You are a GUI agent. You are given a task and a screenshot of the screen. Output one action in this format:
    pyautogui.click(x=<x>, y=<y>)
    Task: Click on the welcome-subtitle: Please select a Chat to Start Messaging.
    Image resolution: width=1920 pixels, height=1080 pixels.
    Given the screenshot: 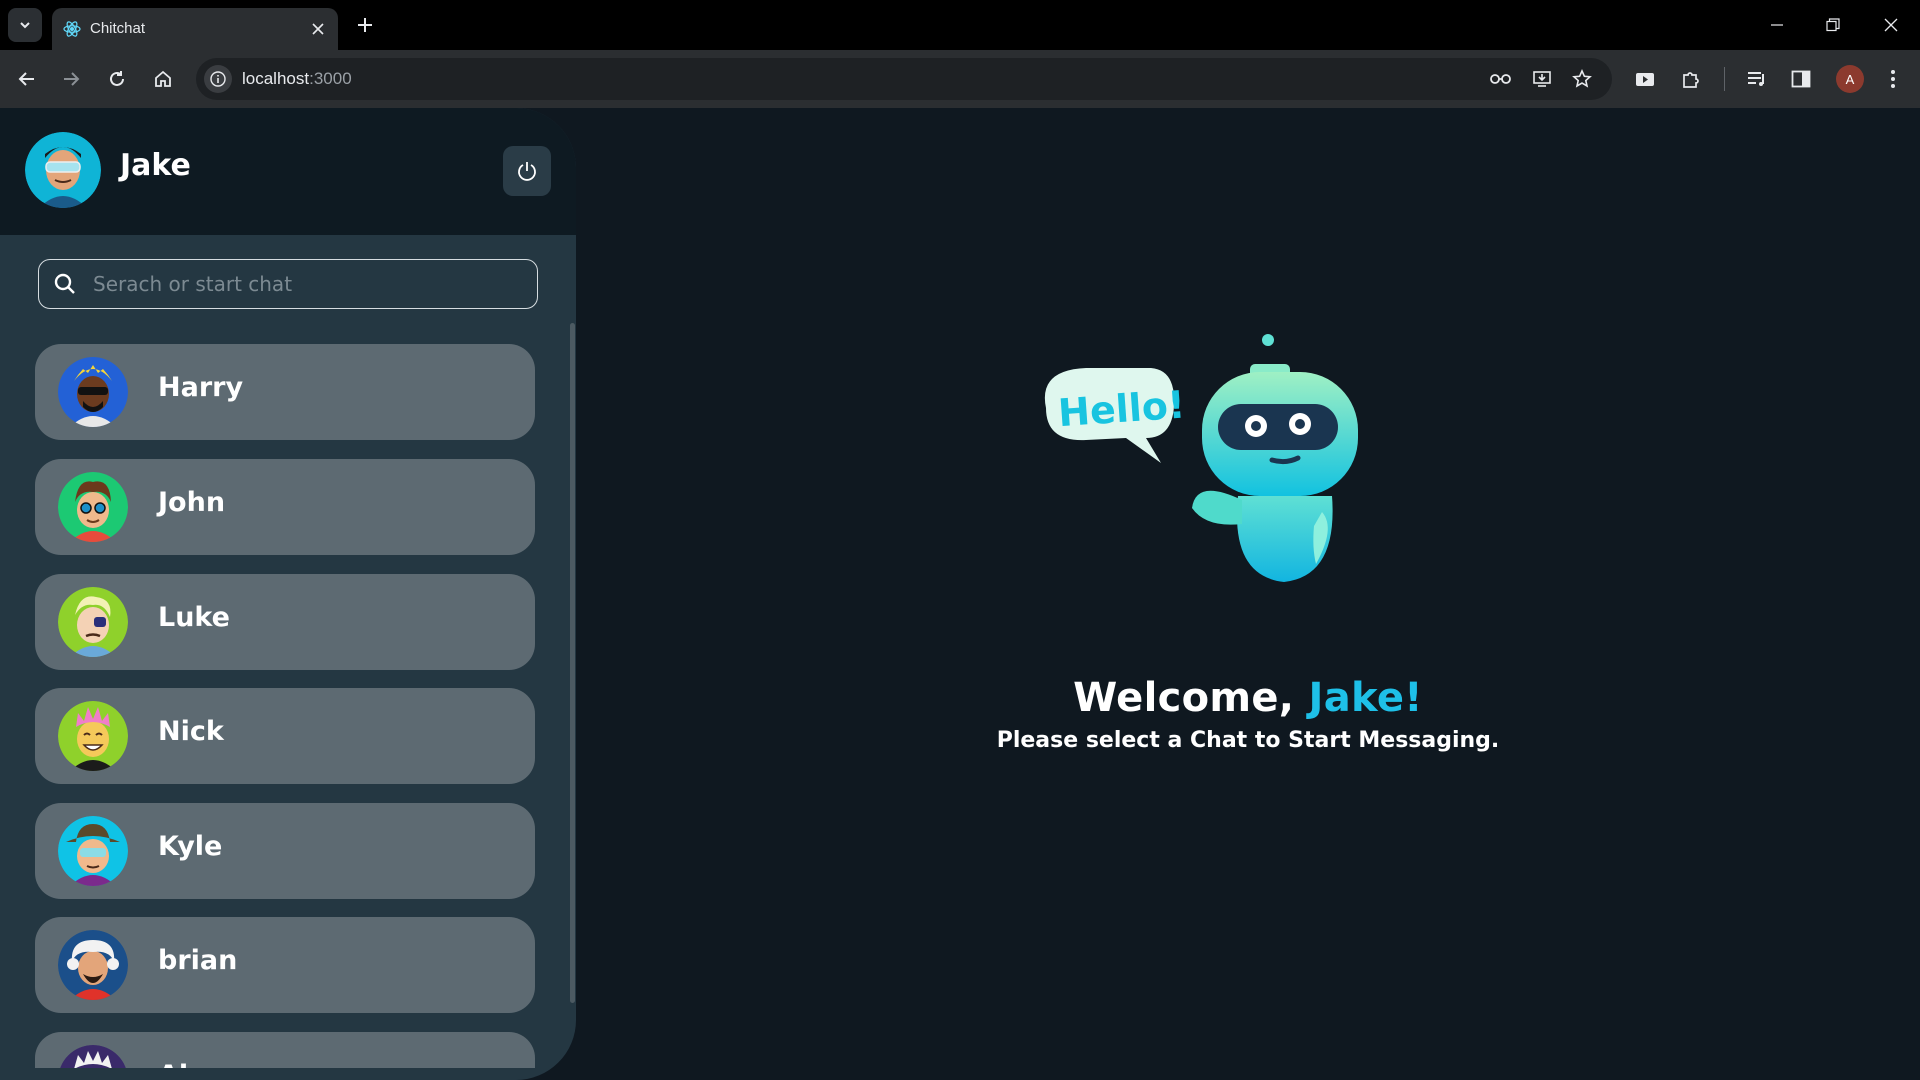 What is the action you would take?
    pyautogui.click(x=1248, y=740)
    